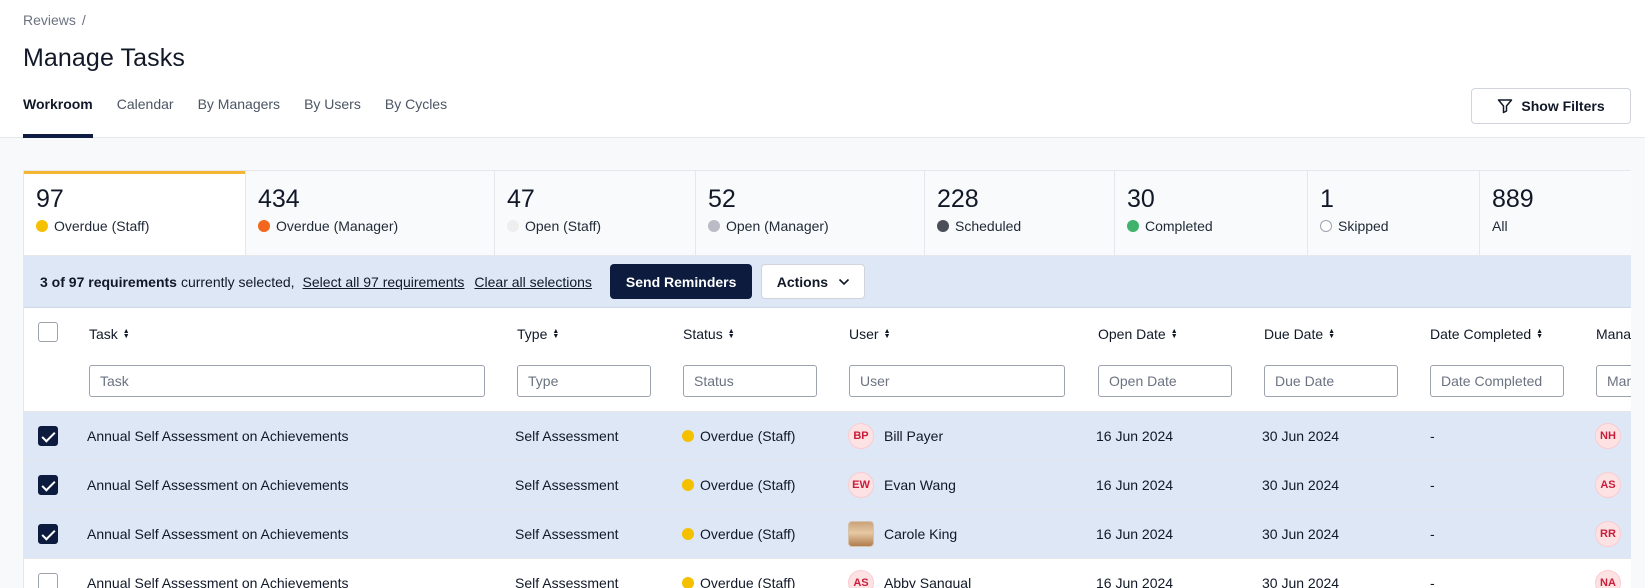 Image resolution: width=1645 pixels, height=588 pixels. What do you see at coordinates (777, 226) in the screenshot?
I see `stat-label: Open (Manager)` at bounding box center [777, 226].